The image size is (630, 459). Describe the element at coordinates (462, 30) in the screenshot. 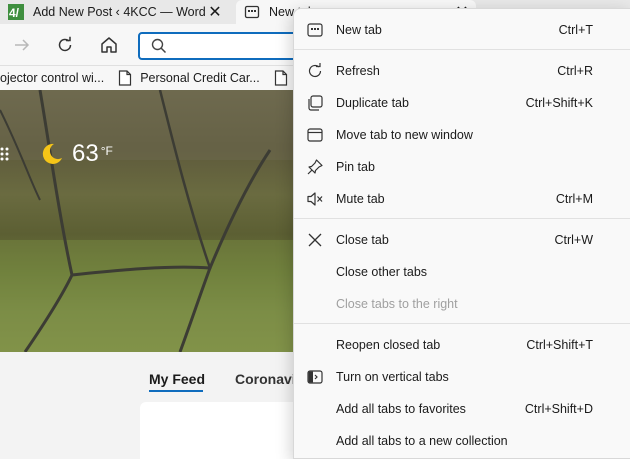

I see `menu-item-new-tab: New tab Ctrl+T` at that location.